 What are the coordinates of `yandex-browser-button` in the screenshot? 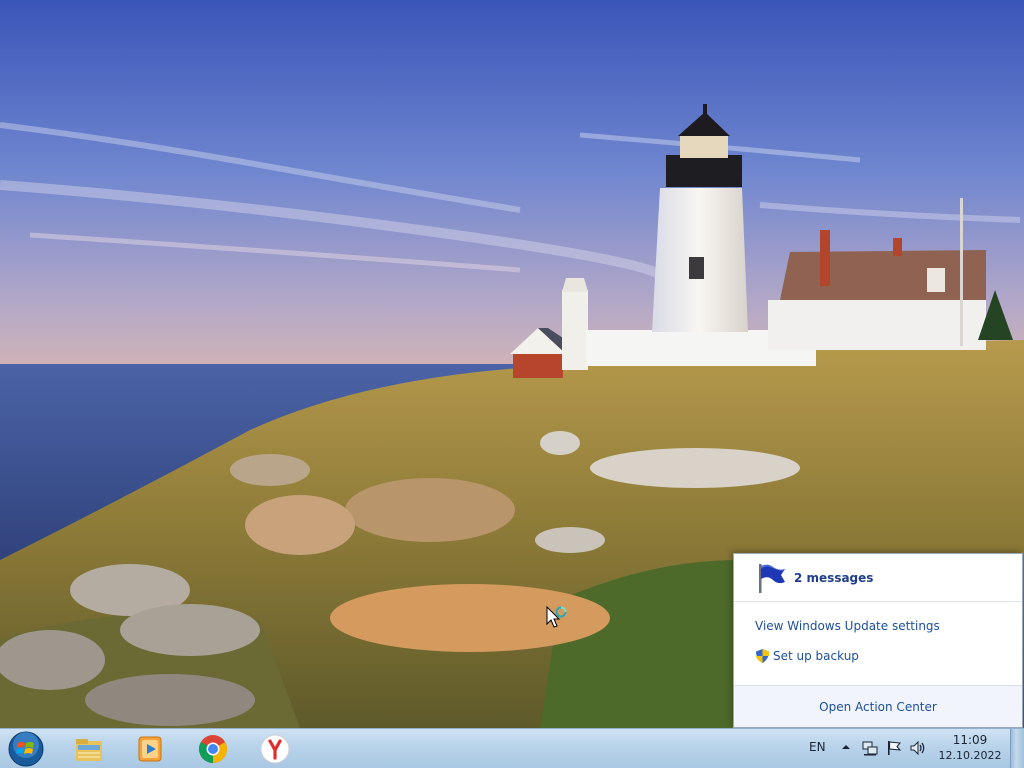 It's located at (275, 749).